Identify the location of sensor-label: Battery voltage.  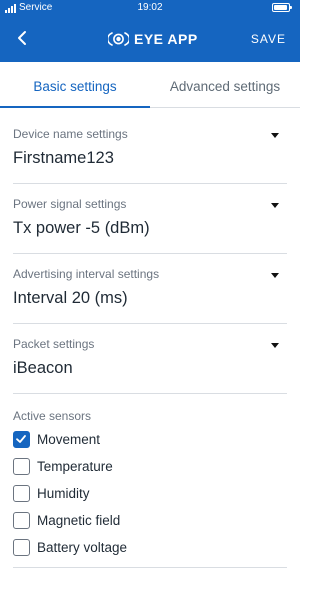
(82, 547).